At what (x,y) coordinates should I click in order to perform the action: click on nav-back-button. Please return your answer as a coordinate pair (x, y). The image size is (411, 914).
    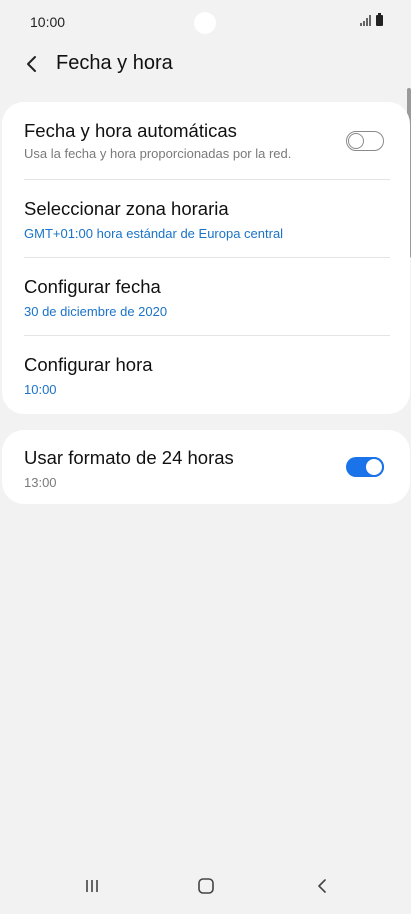
    Looking at the image, I should click on (322, 886).